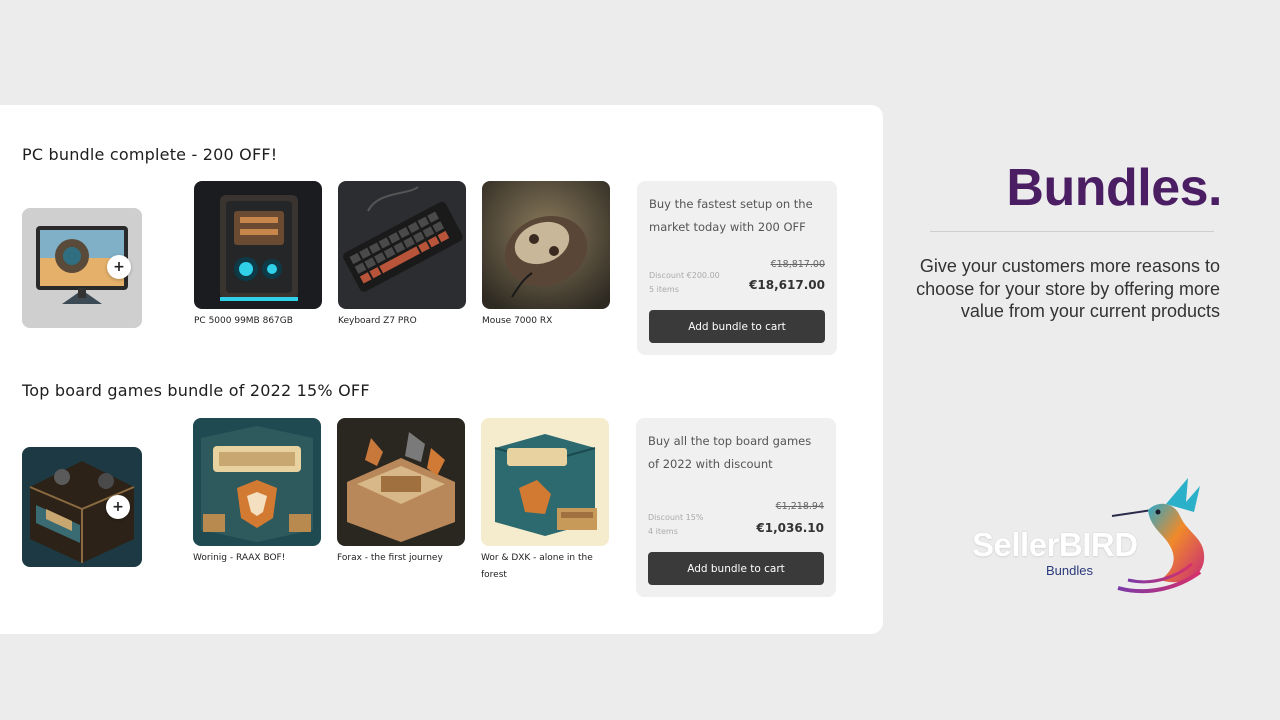  Describe the element at coordinates (1055, 544) in the screenshot. I see `brand-name: SellerBIRD` at that location.